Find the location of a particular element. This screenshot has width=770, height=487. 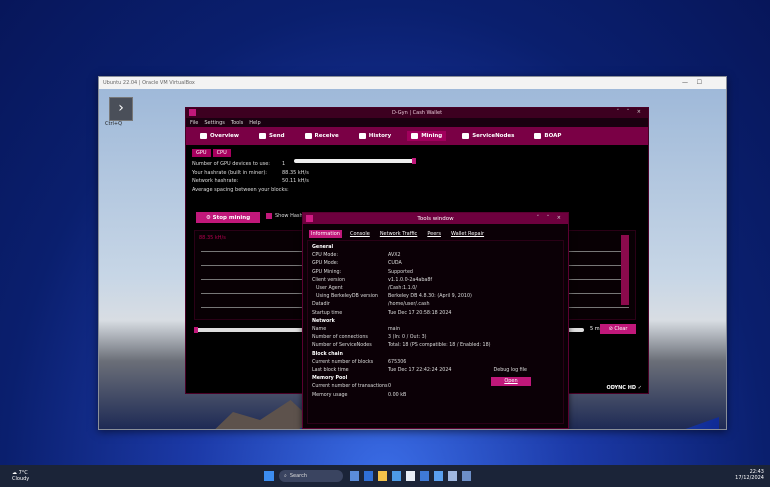

task-view-icon is located at coordinates (354, 476).